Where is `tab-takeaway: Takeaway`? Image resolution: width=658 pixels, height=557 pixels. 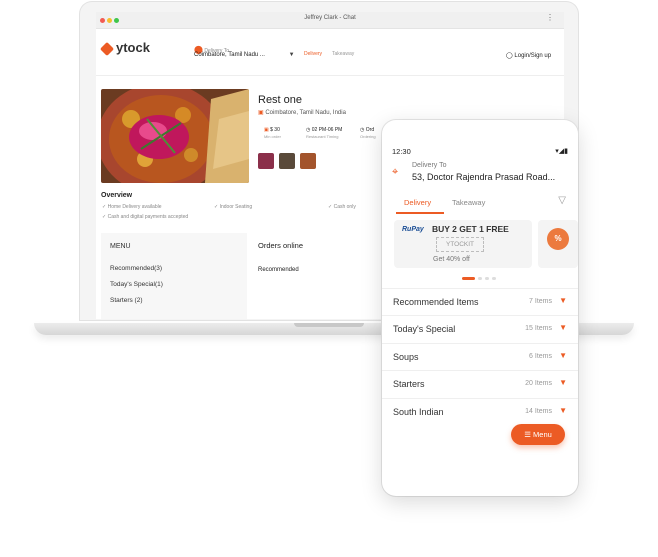
tab-takeaway: Takeaway is located at coordinates (468, 202).